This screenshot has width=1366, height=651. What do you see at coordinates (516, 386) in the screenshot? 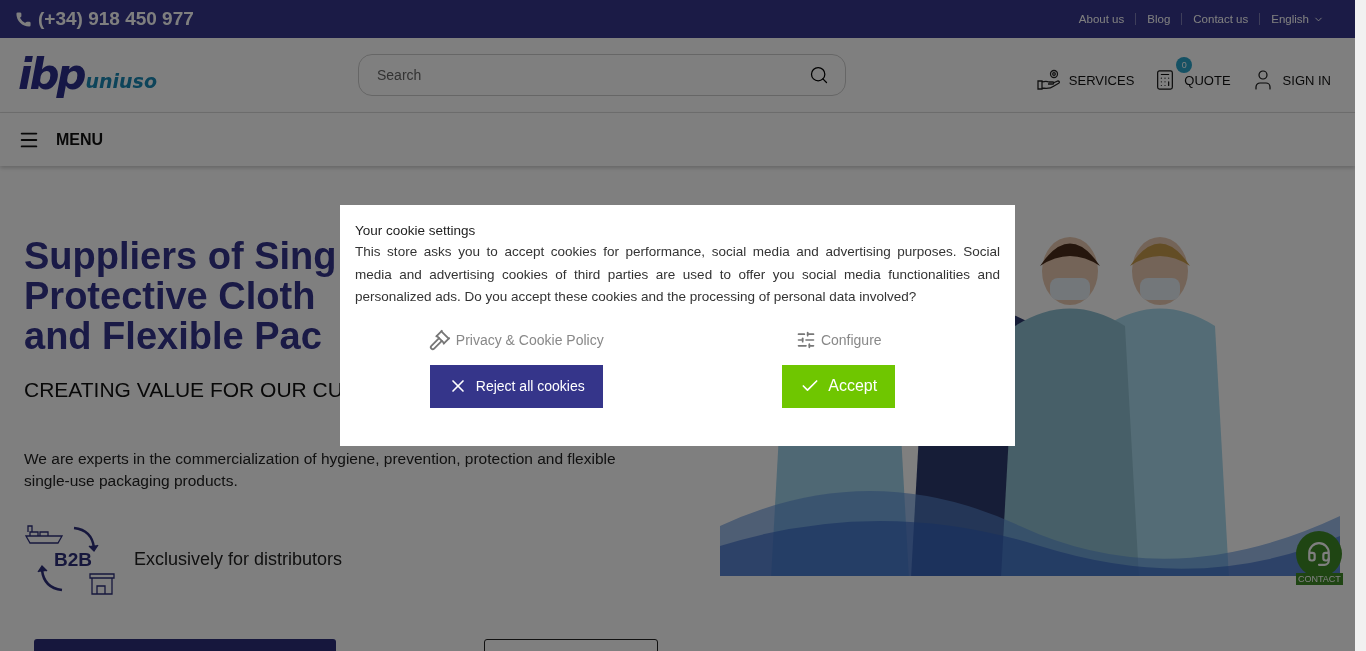
I see `reject-button: Reject all cookies` at bounding box center [516, 386].